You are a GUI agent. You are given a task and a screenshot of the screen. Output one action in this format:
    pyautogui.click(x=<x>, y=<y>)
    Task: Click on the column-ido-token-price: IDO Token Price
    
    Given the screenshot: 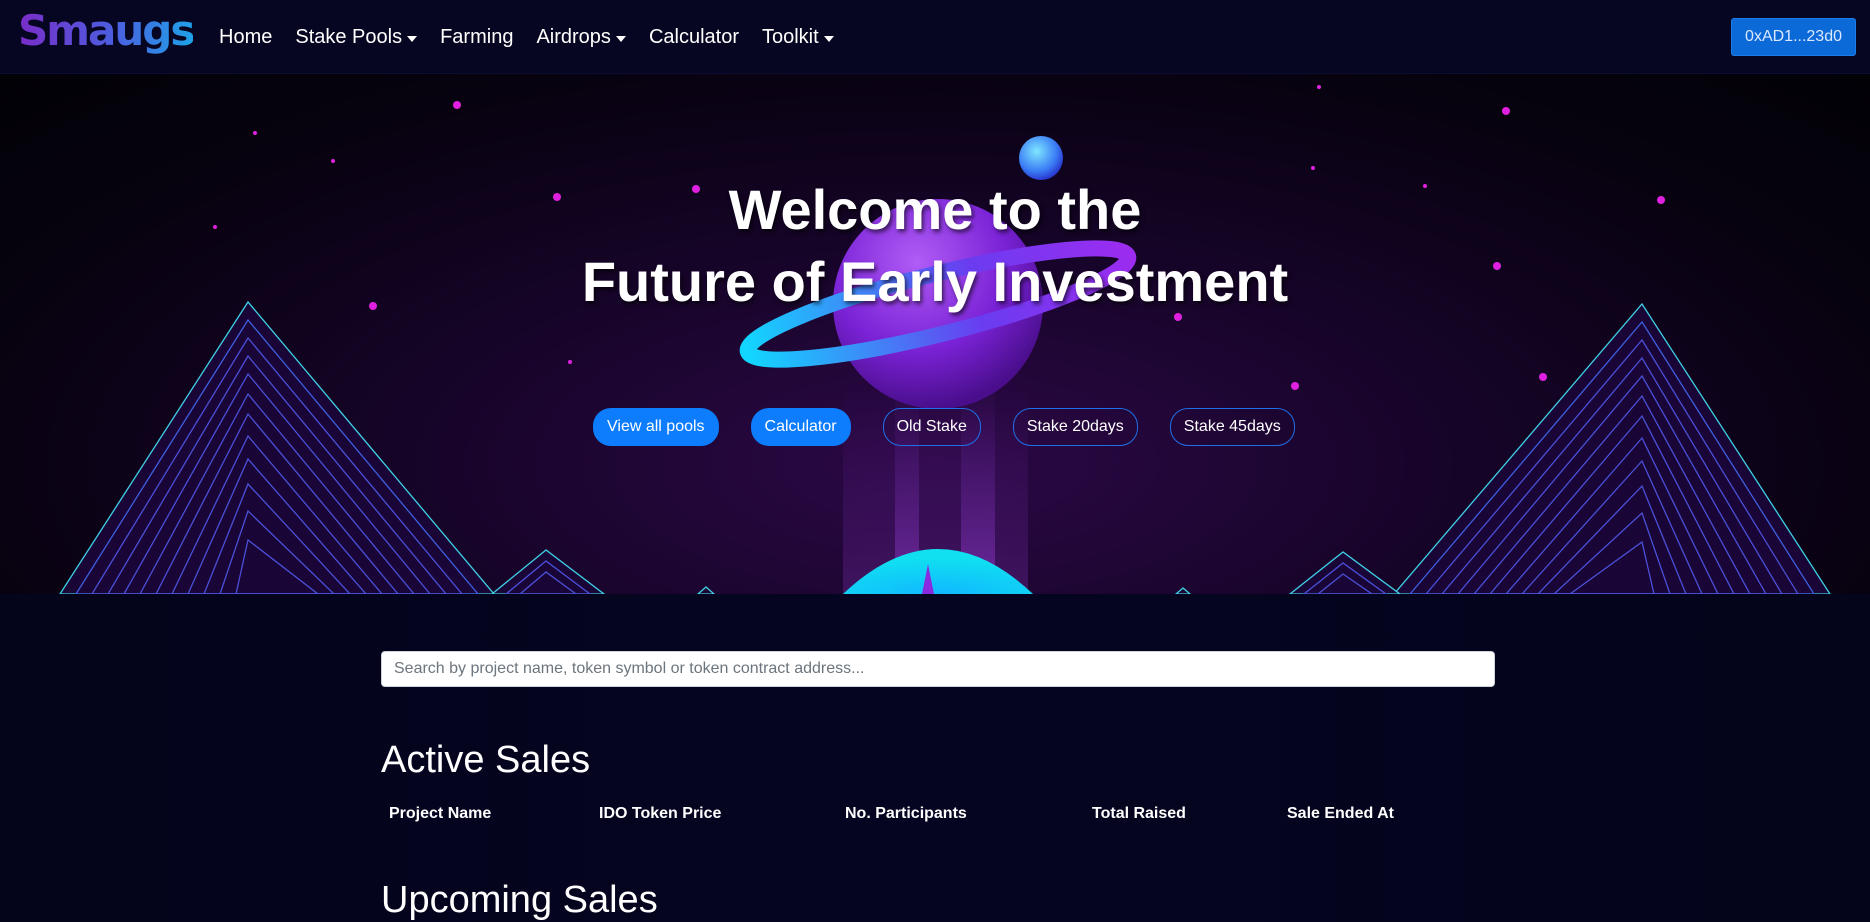 What is the action you would take?
    pyautogui.click(x=660, y=814)
    